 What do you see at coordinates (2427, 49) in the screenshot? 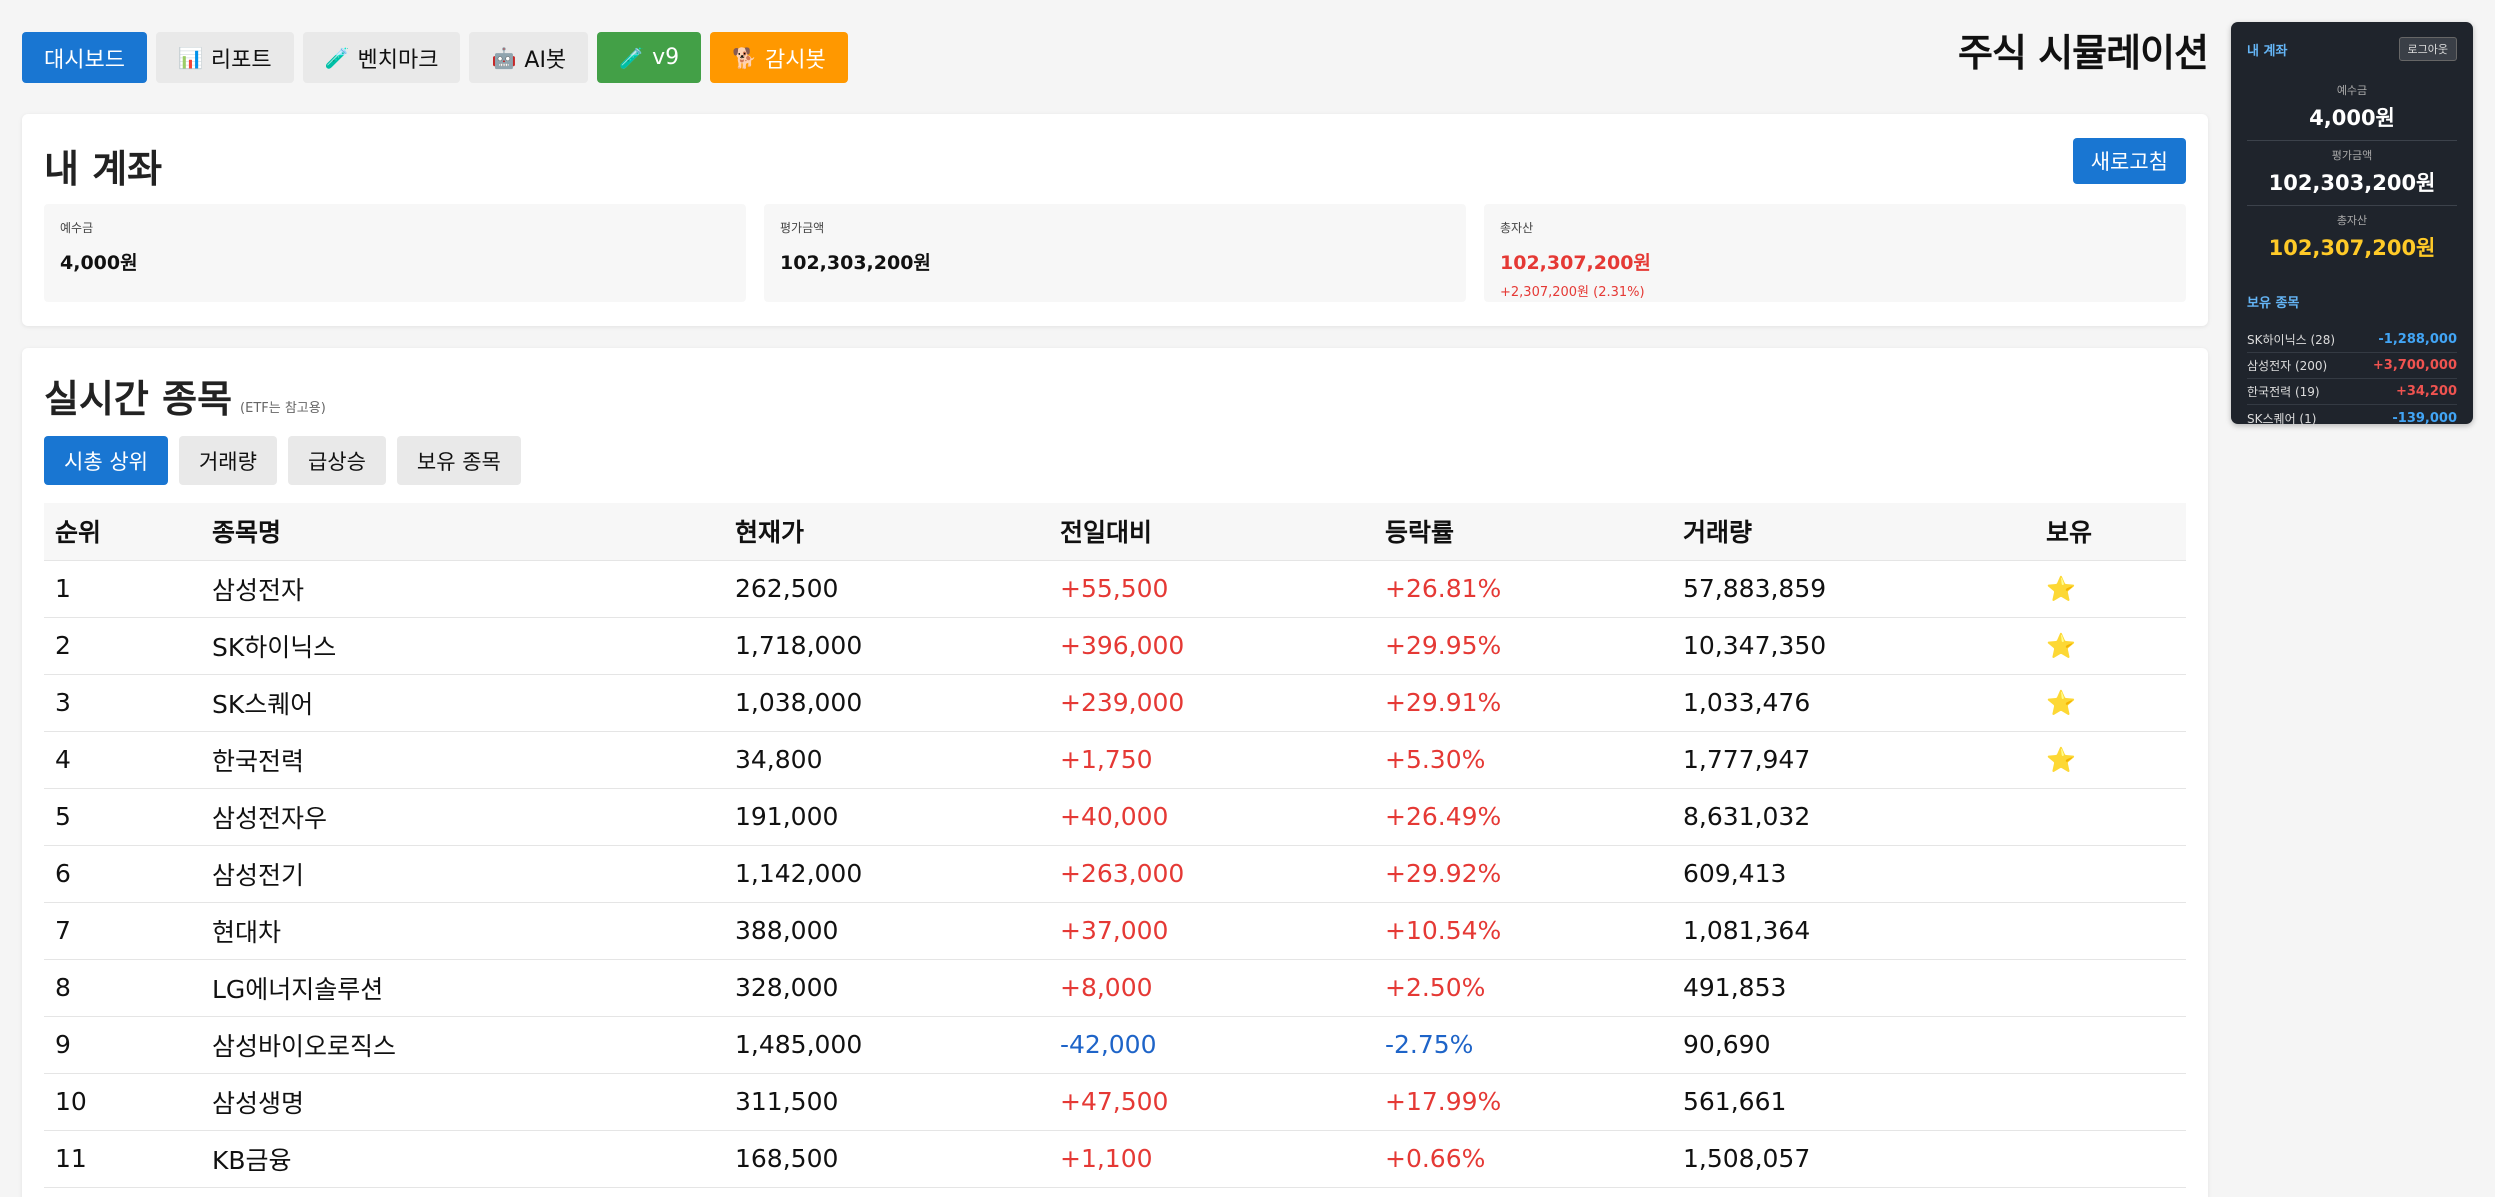
I see `logout-button: 로그아웃` at bounding box center [2427, 49].